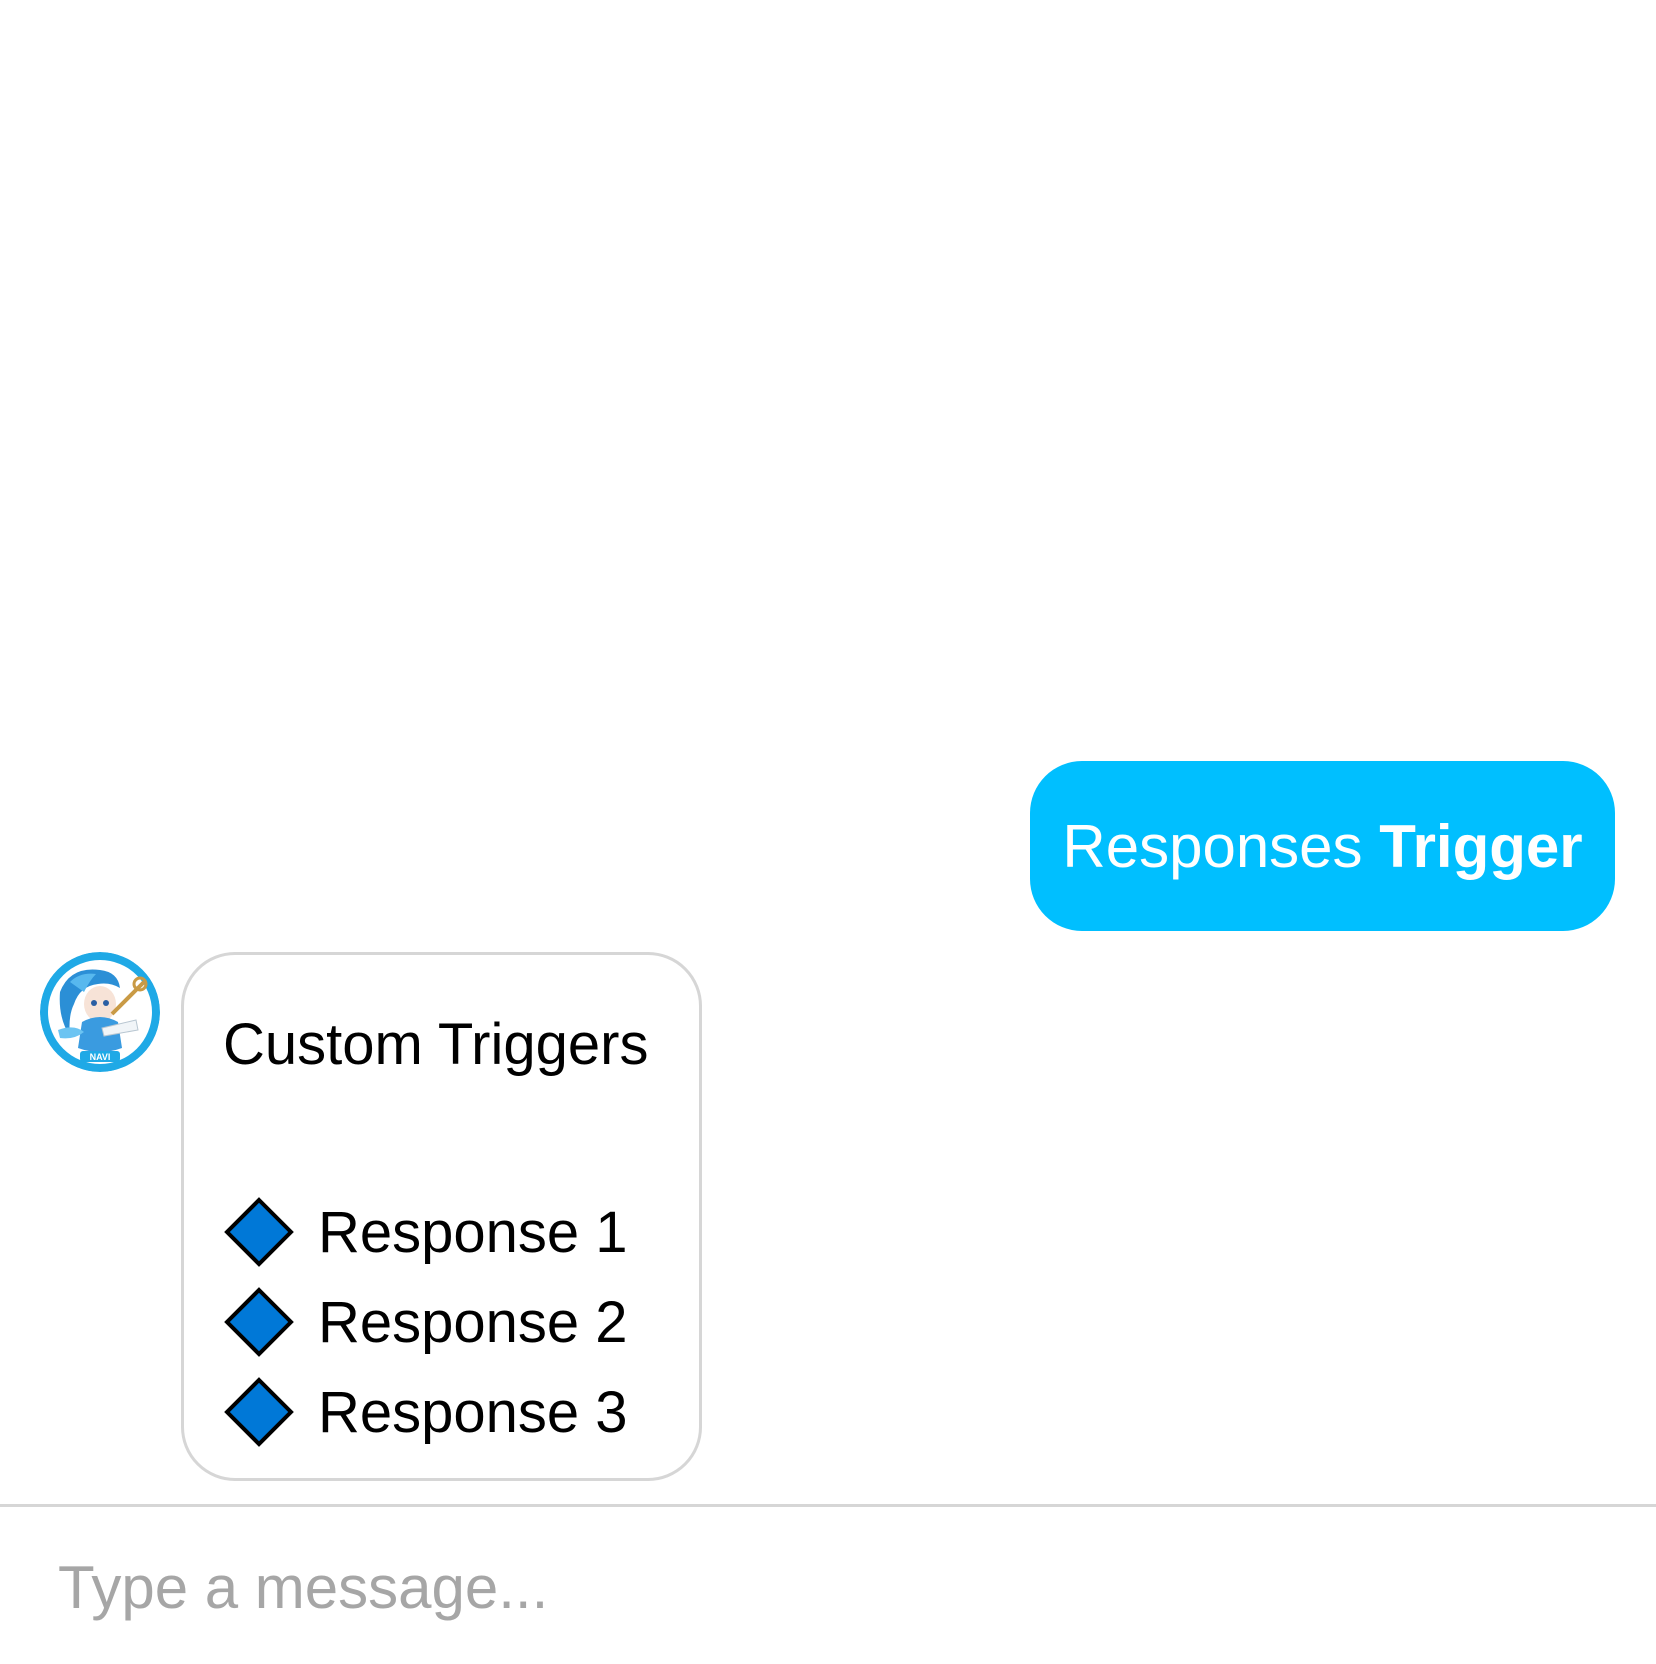  I want to click on response-label: Response 2, so click(473, 1322).